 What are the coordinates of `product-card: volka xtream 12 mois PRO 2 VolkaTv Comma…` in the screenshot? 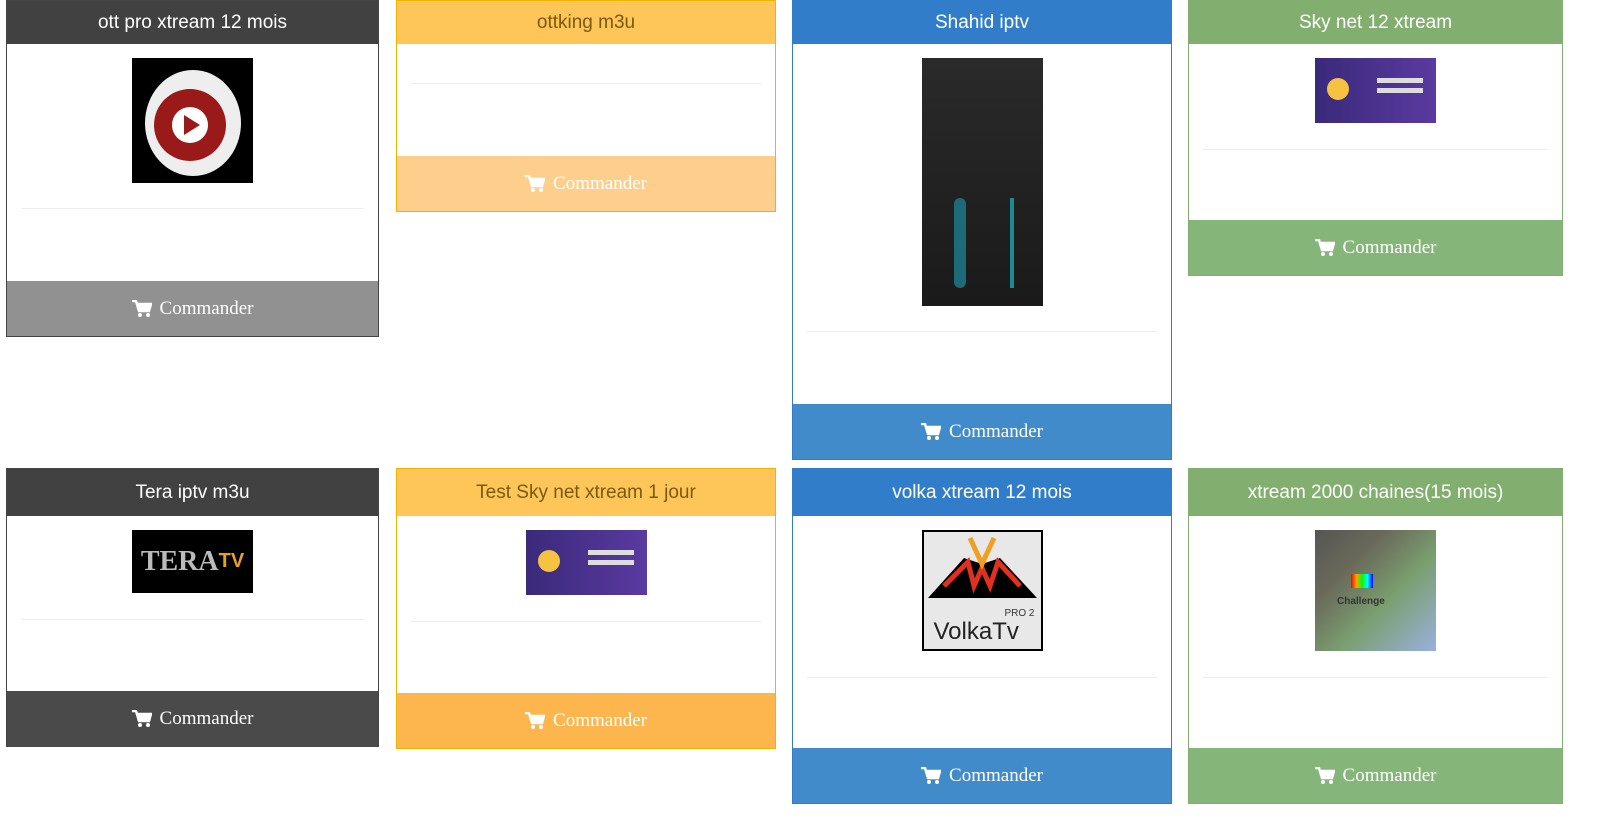 It's located at (982, 636).